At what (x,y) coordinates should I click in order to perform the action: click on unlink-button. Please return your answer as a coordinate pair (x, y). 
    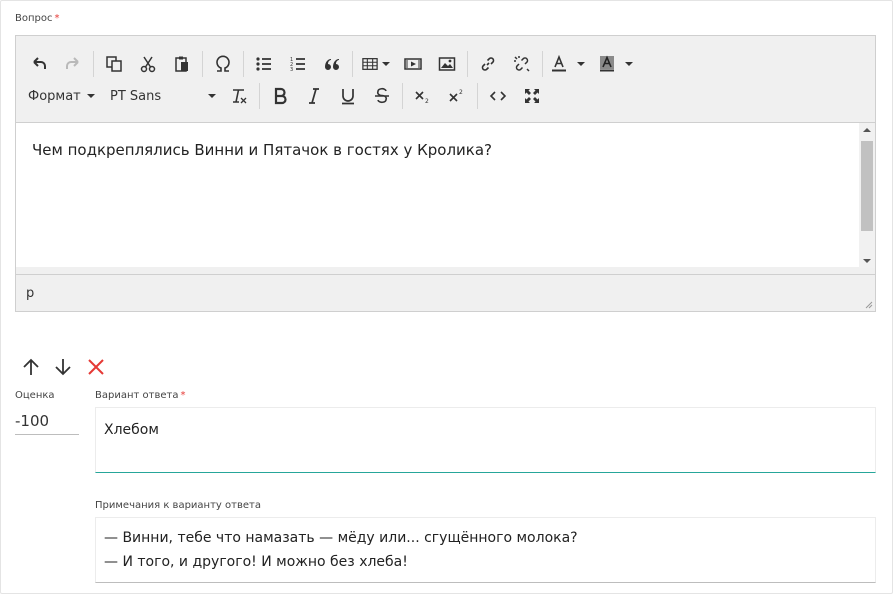
    Looking at the image, I should click on (522, 64).